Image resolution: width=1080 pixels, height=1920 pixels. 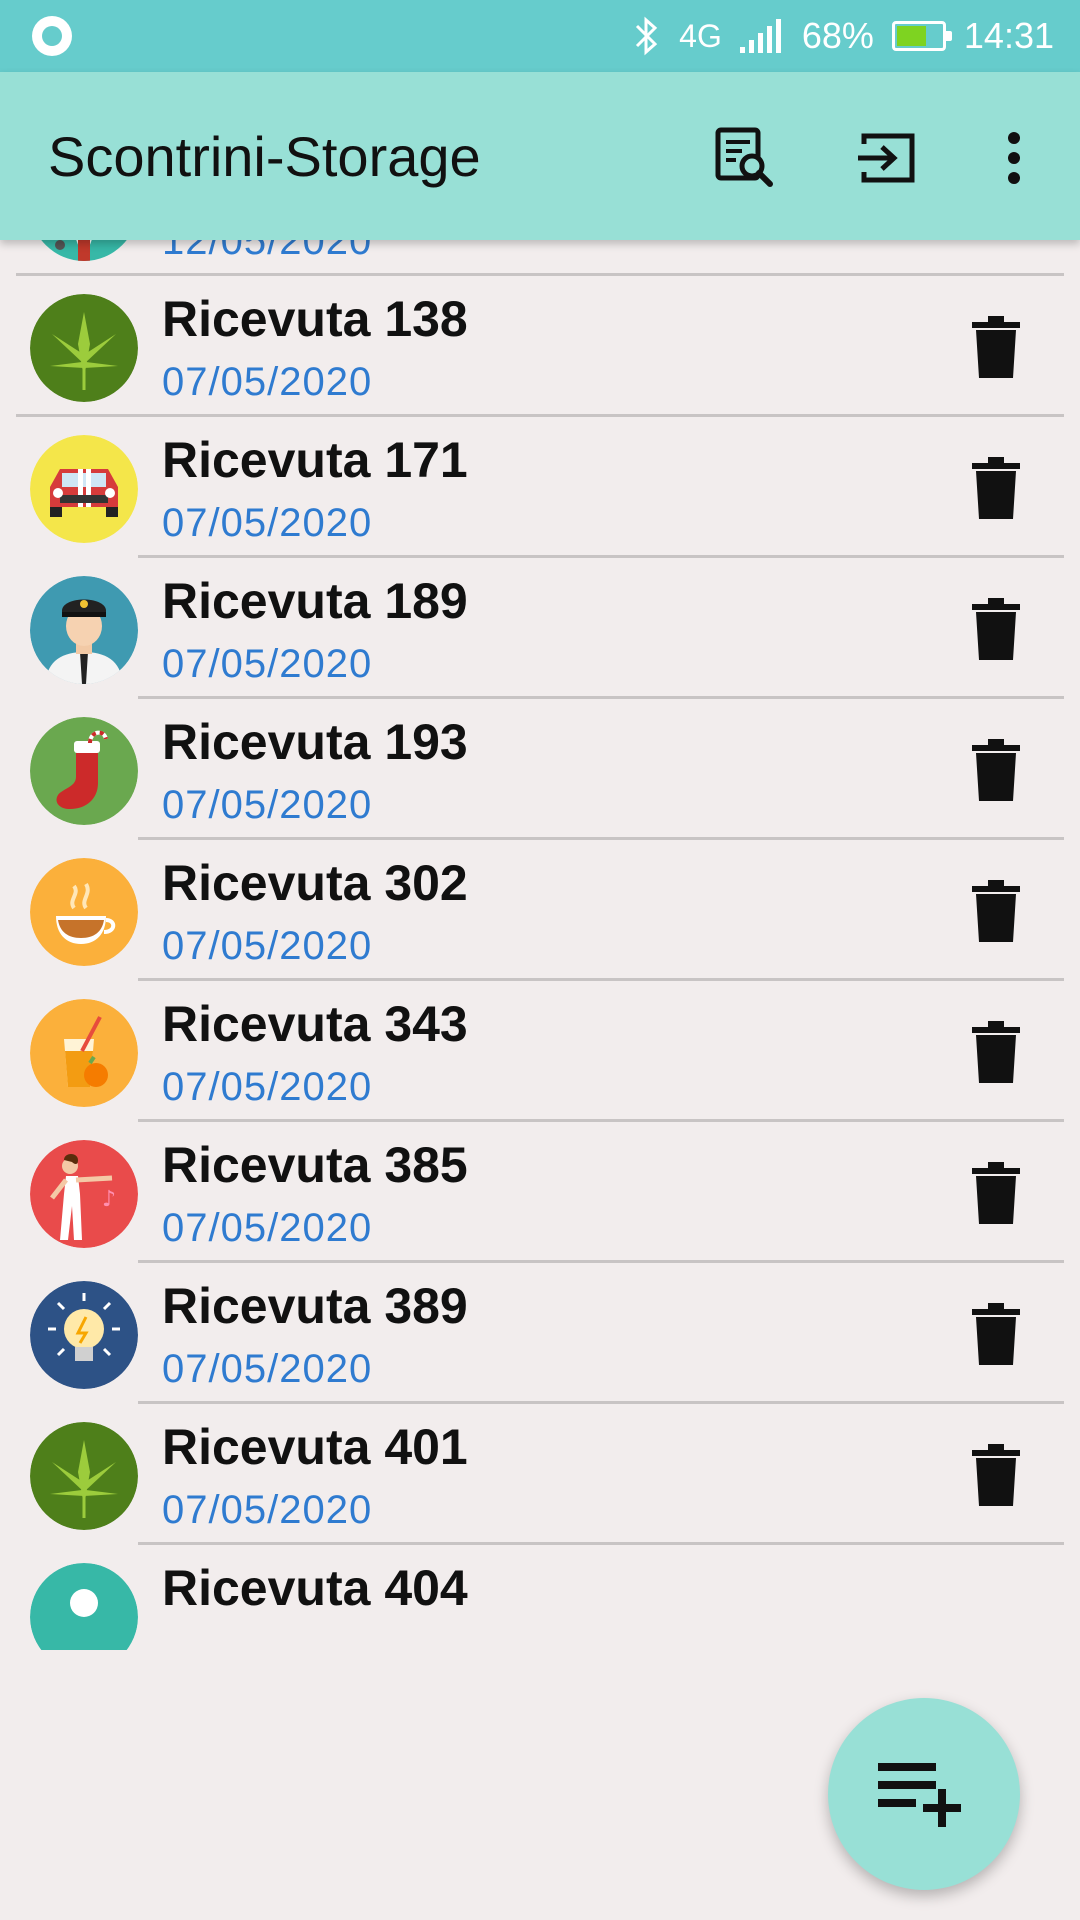 What do you see at coordinates (315, 460) in the screenshot?
I see `receipt-title: Ricevuta 171` at bounding box center [315, 460].